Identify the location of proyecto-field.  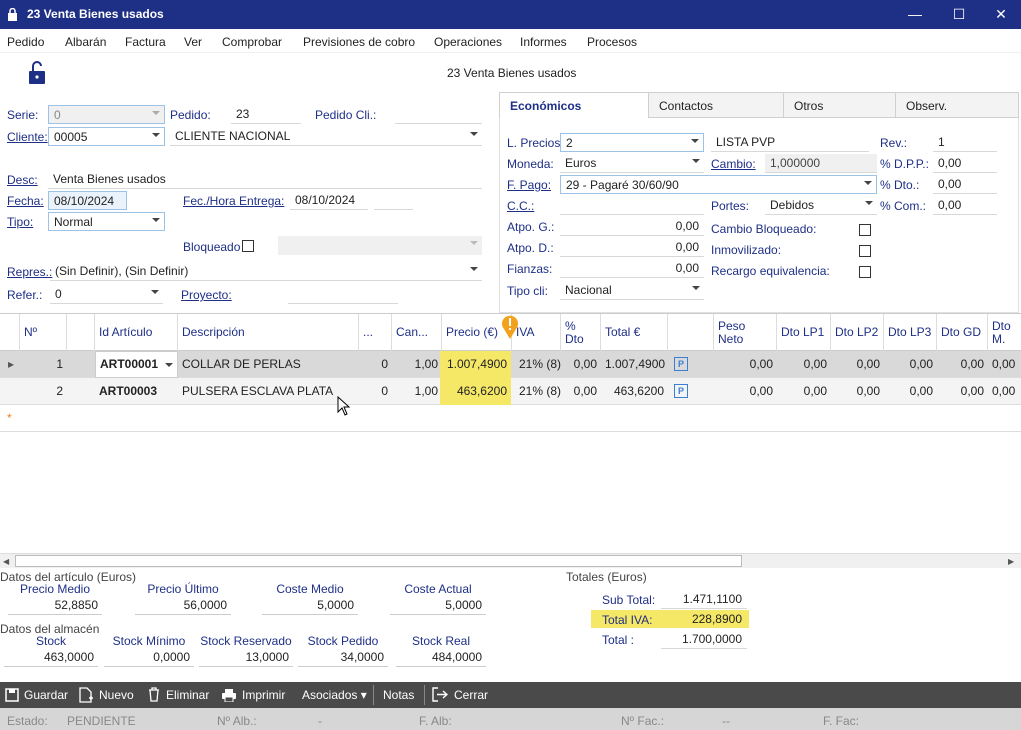
(343, 294).